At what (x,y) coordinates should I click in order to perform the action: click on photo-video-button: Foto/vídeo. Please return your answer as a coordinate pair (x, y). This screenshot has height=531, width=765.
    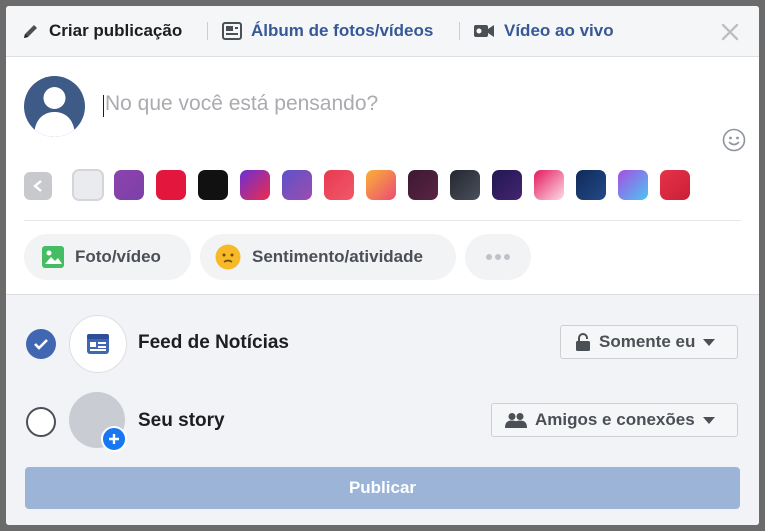
    Looking at the image, I should click on (107, 257).